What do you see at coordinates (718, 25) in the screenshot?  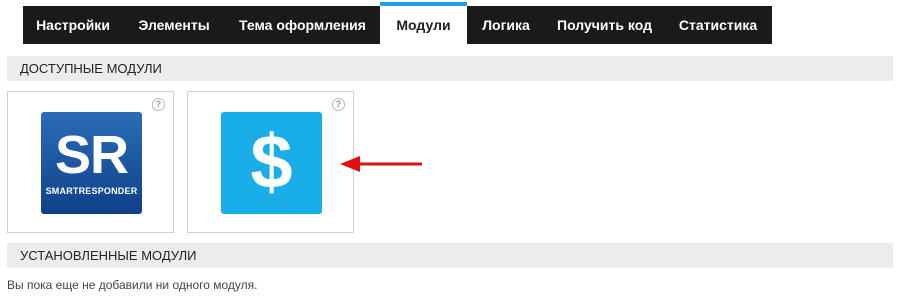 I see `tab-statistics: Статистика` at bounding box center [718, 25].